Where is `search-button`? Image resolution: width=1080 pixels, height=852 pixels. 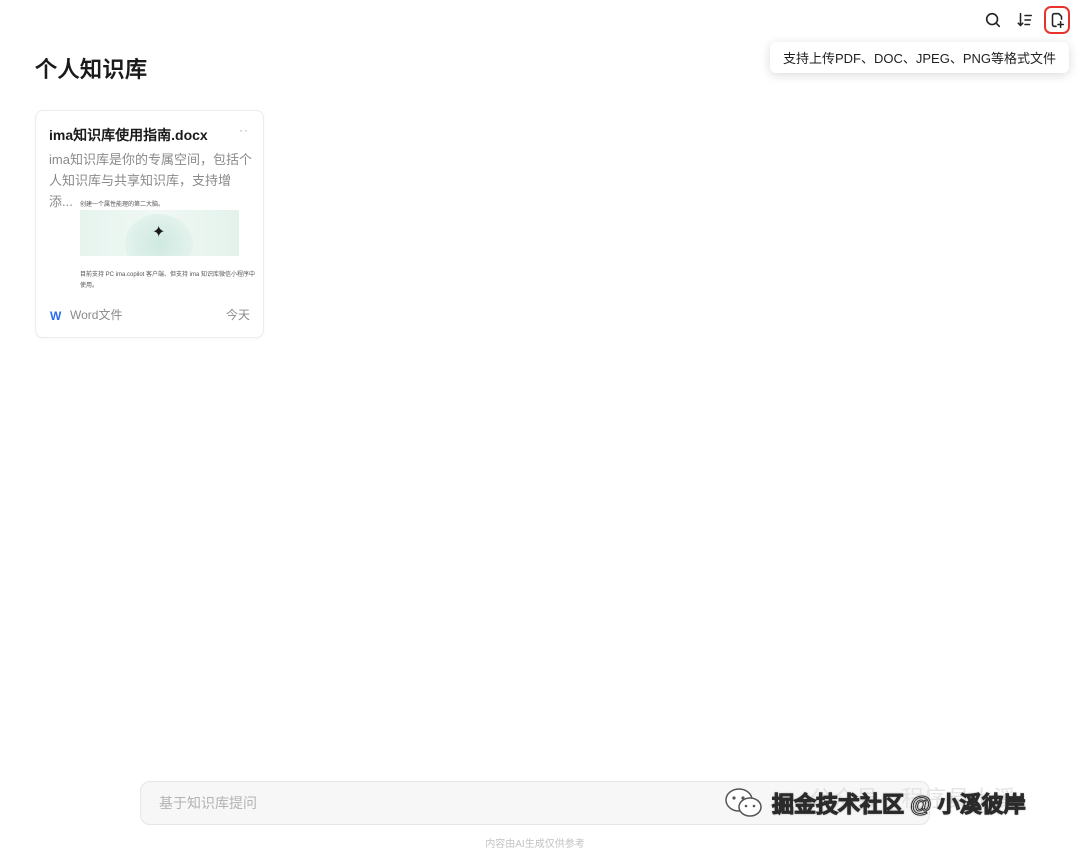
search-button is located at coordinates (993, 20).